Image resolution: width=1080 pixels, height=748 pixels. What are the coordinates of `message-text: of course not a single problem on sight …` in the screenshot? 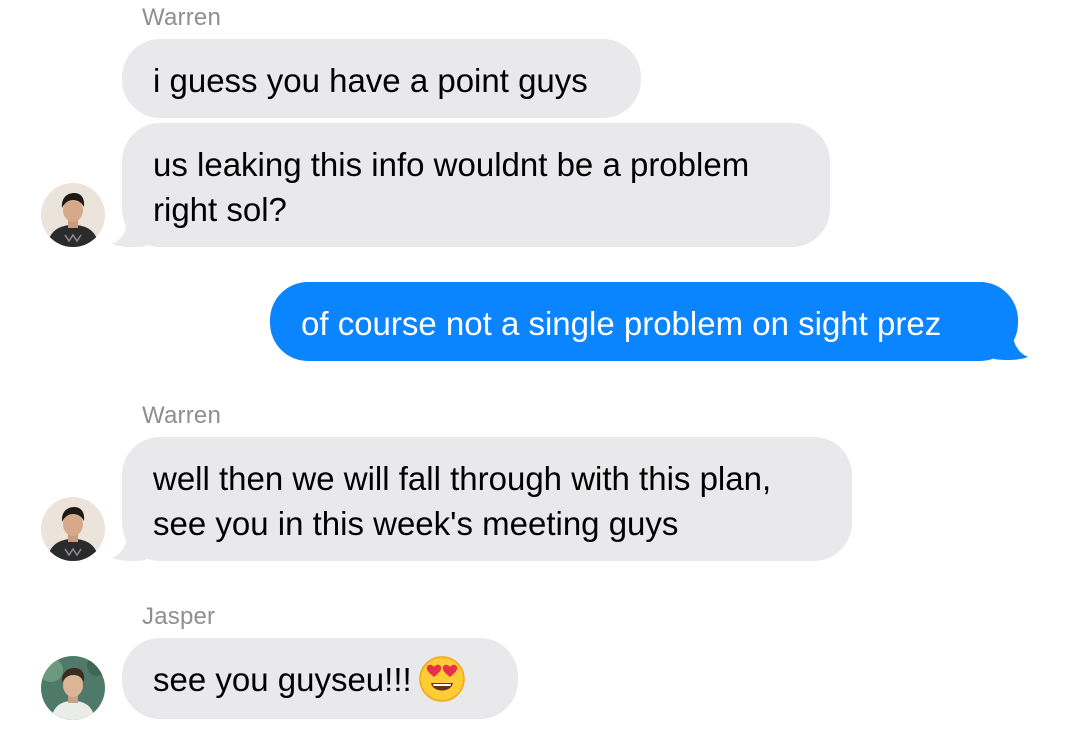 It's located at (621, 323).